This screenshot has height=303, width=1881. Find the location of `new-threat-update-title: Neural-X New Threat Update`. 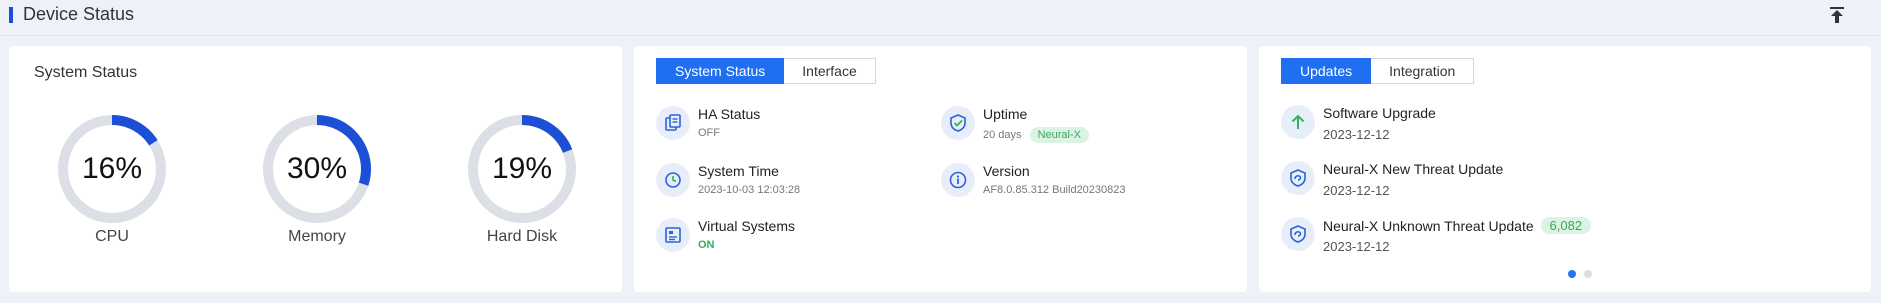

new-threat-update-title: Neural-X New Threat Update is located at coordinates (1413, 169).